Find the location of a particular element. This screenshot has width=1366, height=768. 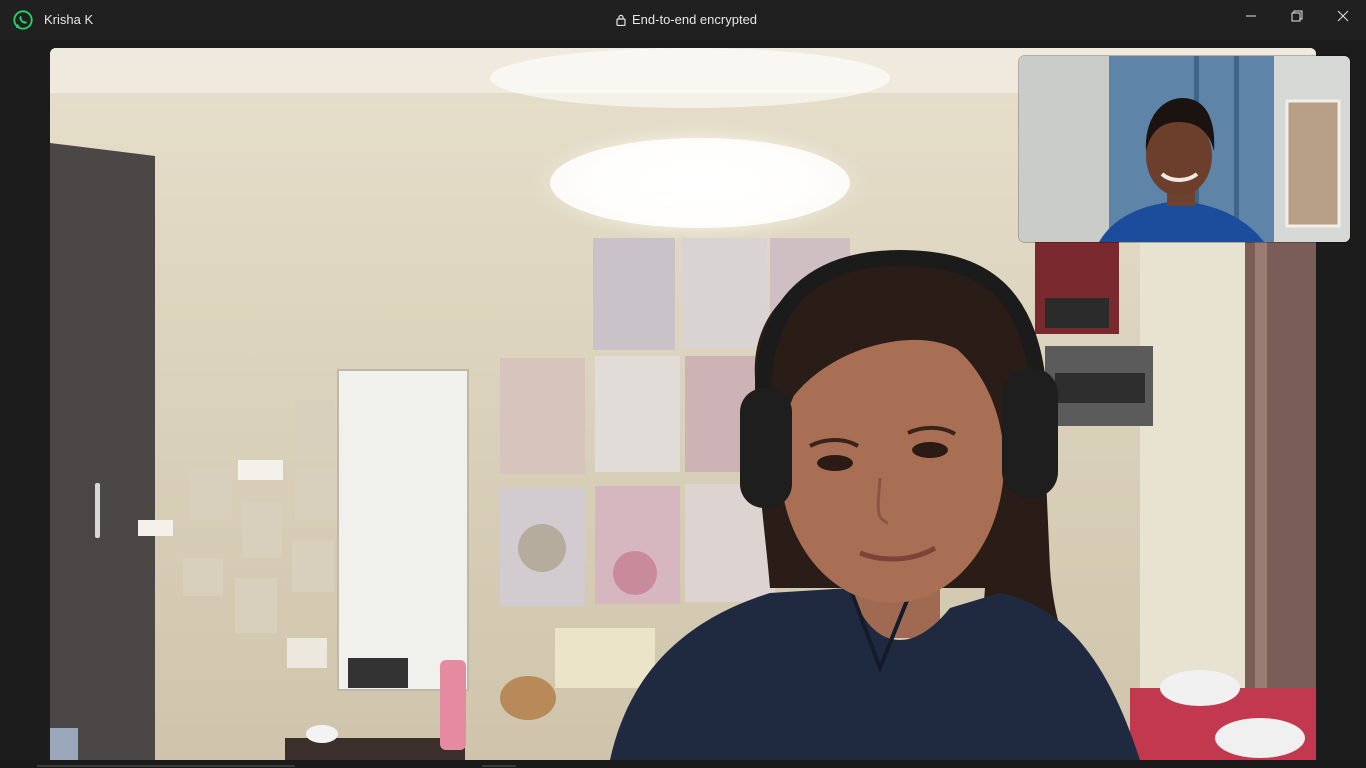

restore-icon is located at coordinates (1297, 16).